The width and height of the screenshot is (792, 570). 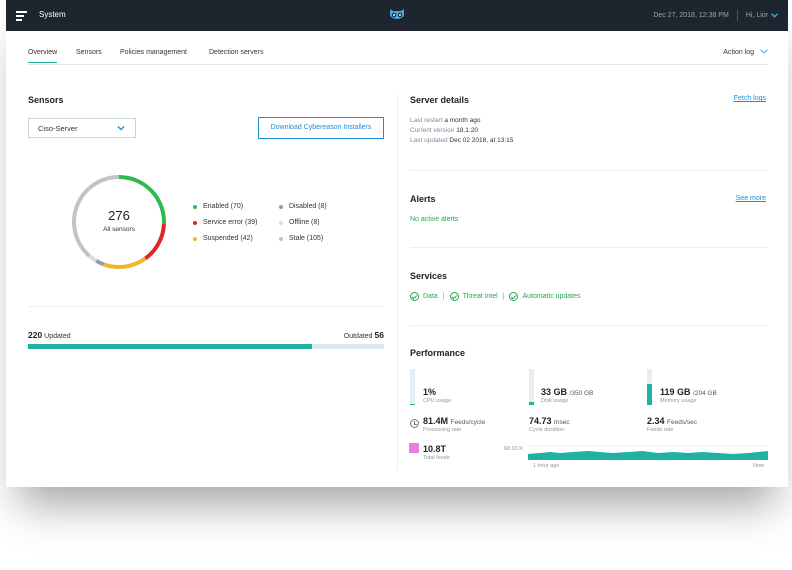 I want to click on last-restart-value: a month ago, so click(x=462, y=120).